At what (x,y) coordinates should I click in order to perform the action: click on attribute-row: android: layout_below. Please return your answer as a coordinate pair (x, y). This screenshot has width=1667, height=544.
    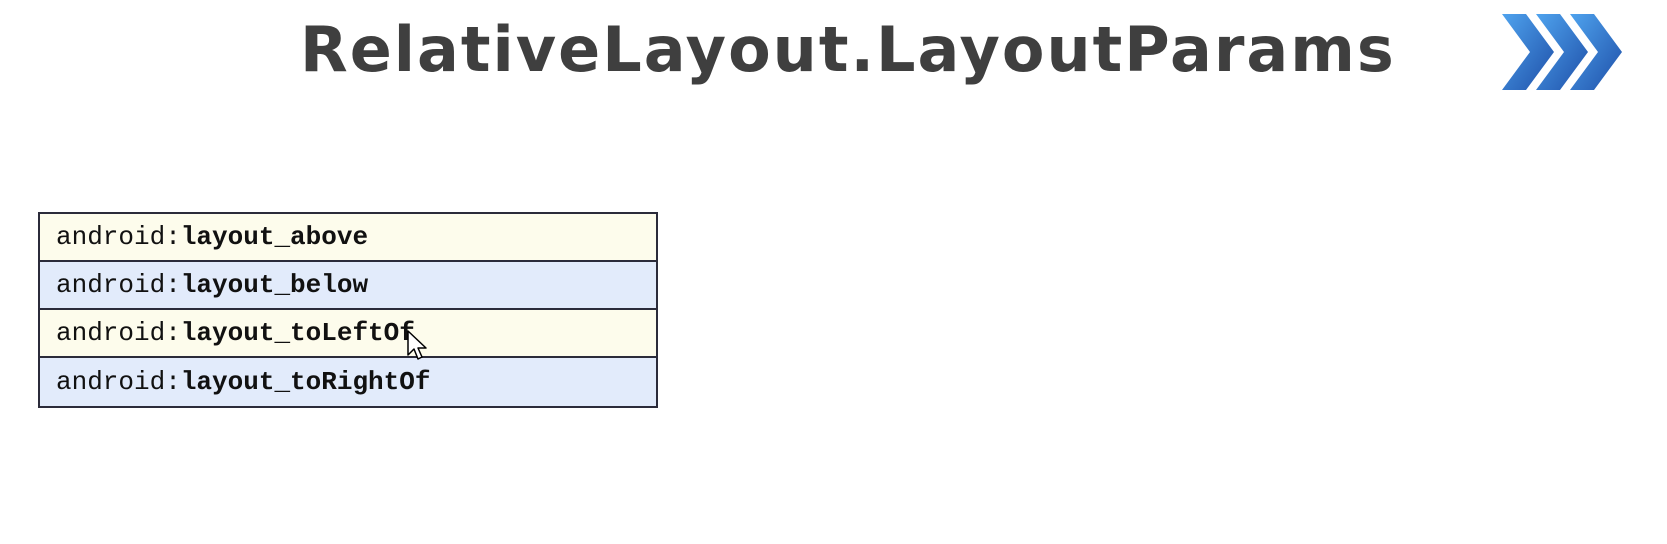
    Looking at the image, I should click on (348, 286).